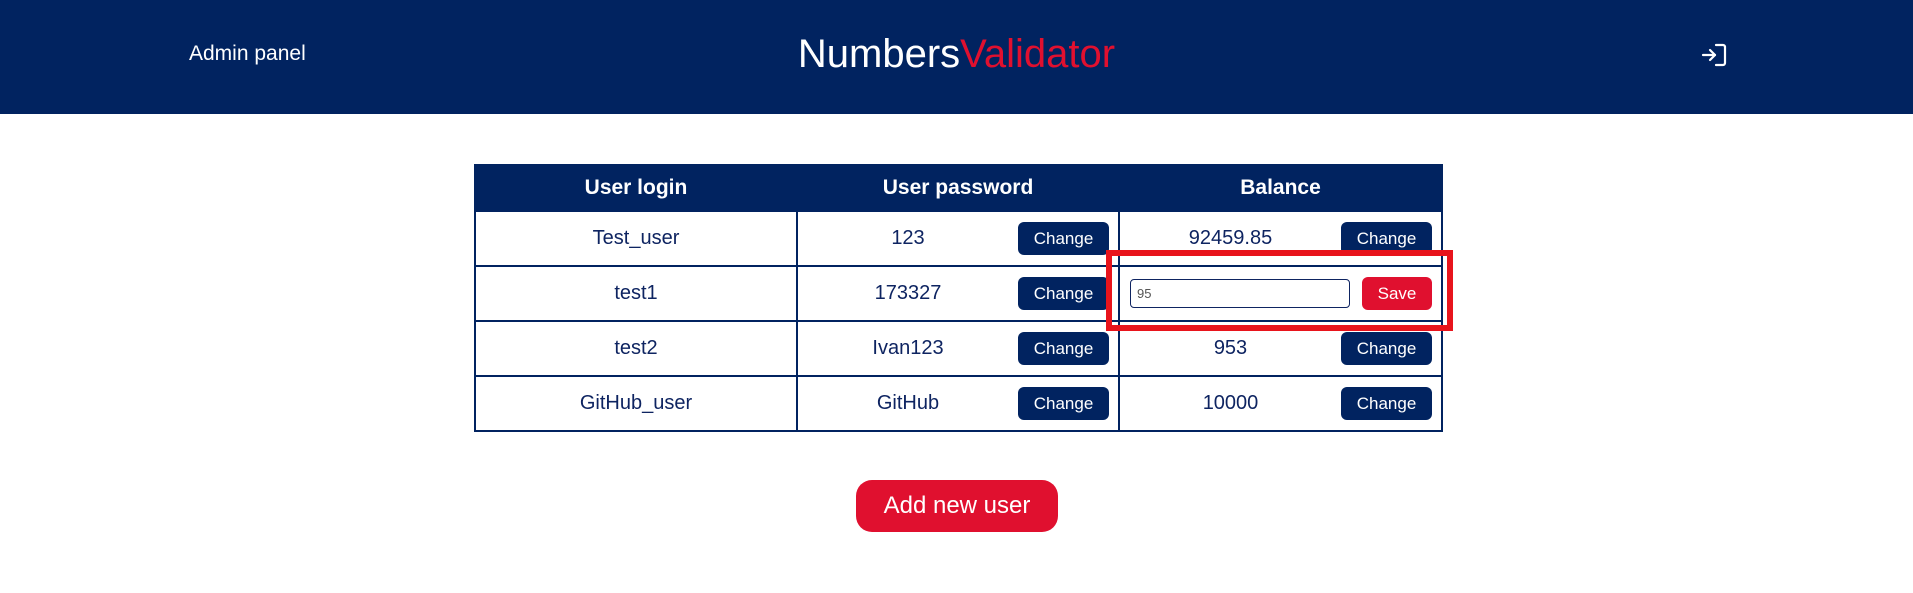 The height and width of the screenshot is (593, 1913). I want to click on table-row: test2 Ivan123 Change 953 Change, so click(958, 348).